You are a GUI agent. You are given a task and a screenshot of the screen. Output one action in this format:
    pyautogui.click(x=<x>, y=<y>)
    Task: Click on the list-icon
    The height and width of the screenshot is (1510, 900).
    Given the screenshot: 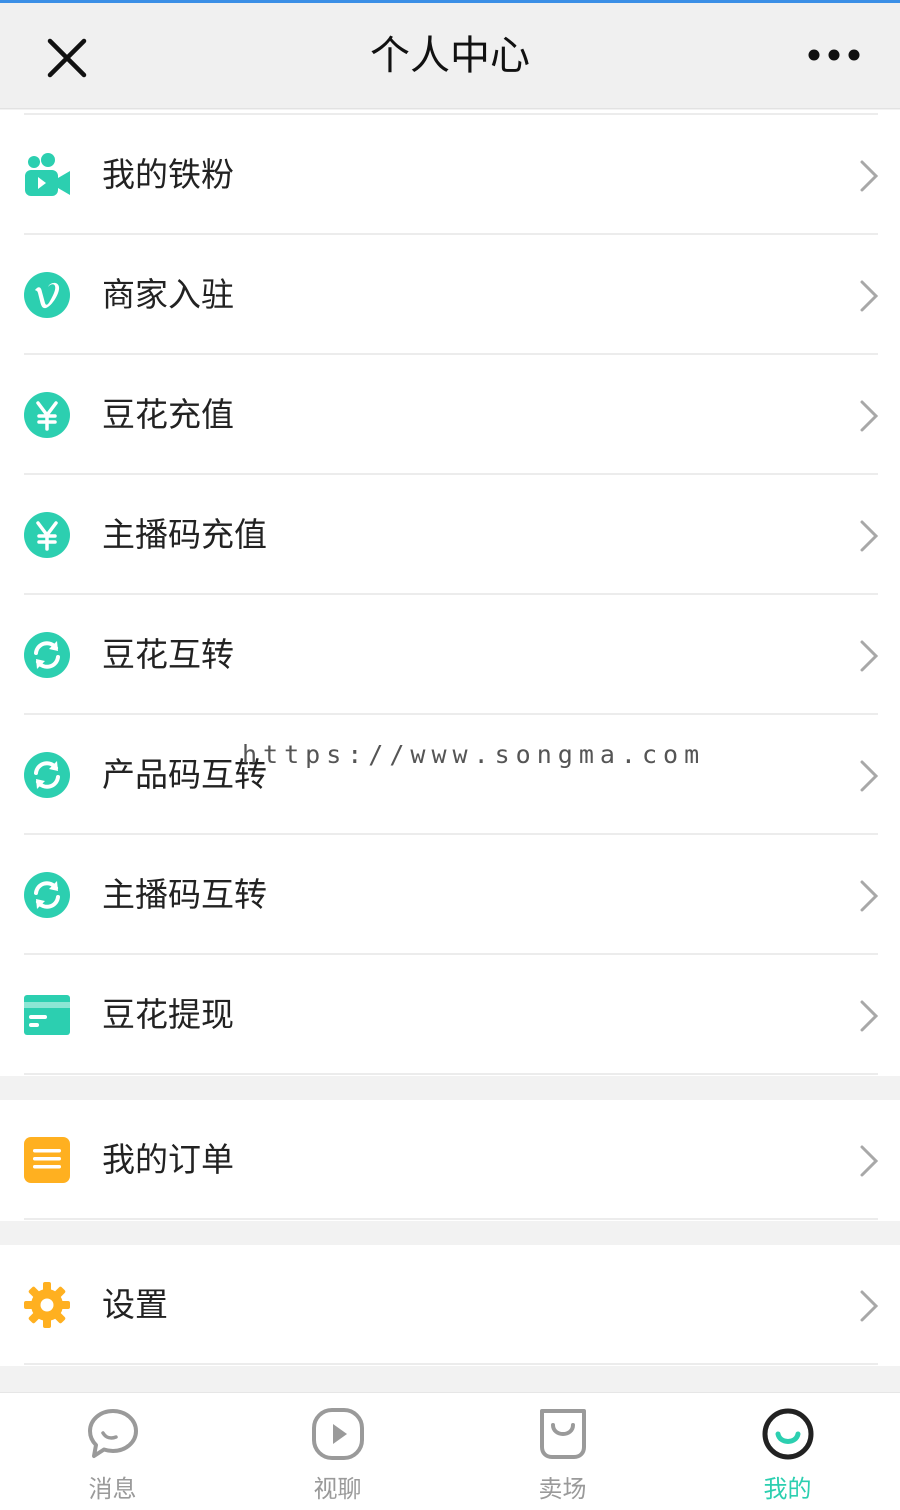 What is the action you would take?
    pyautogui.click(x=47, y=1160)
    